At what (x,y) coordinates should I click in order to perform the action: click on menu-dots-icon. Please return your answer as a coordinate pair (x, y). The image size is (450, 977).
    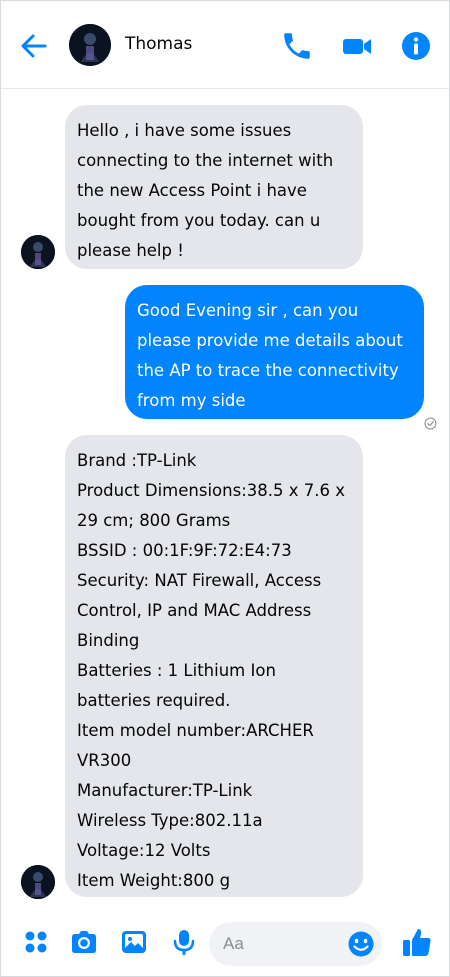
    Looking at the image, I should click on (36, 942).